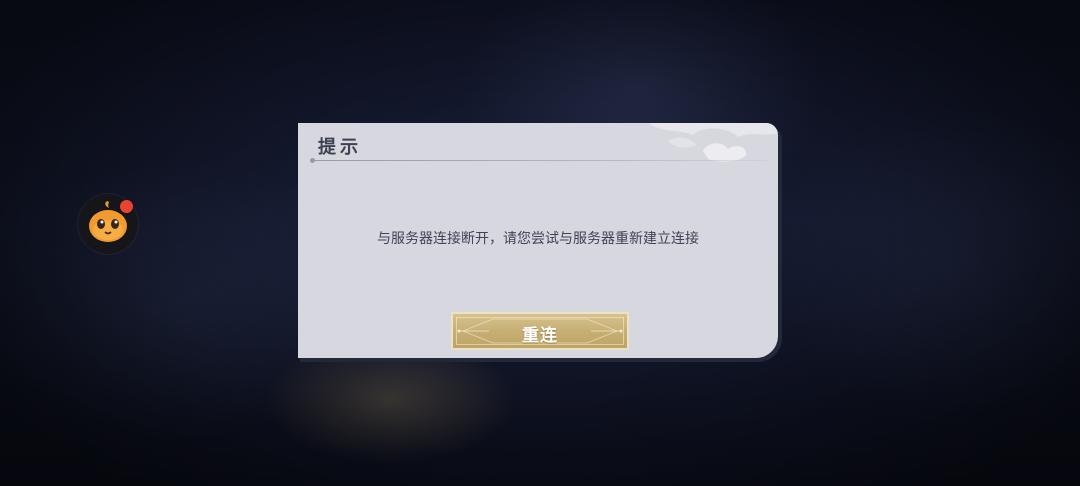 This screenshot has width=1080, height=486. What do you see at coordinates (108, 224) in the screenshot?
I see `floating-assistant-button` at bounding box center [108, 224].